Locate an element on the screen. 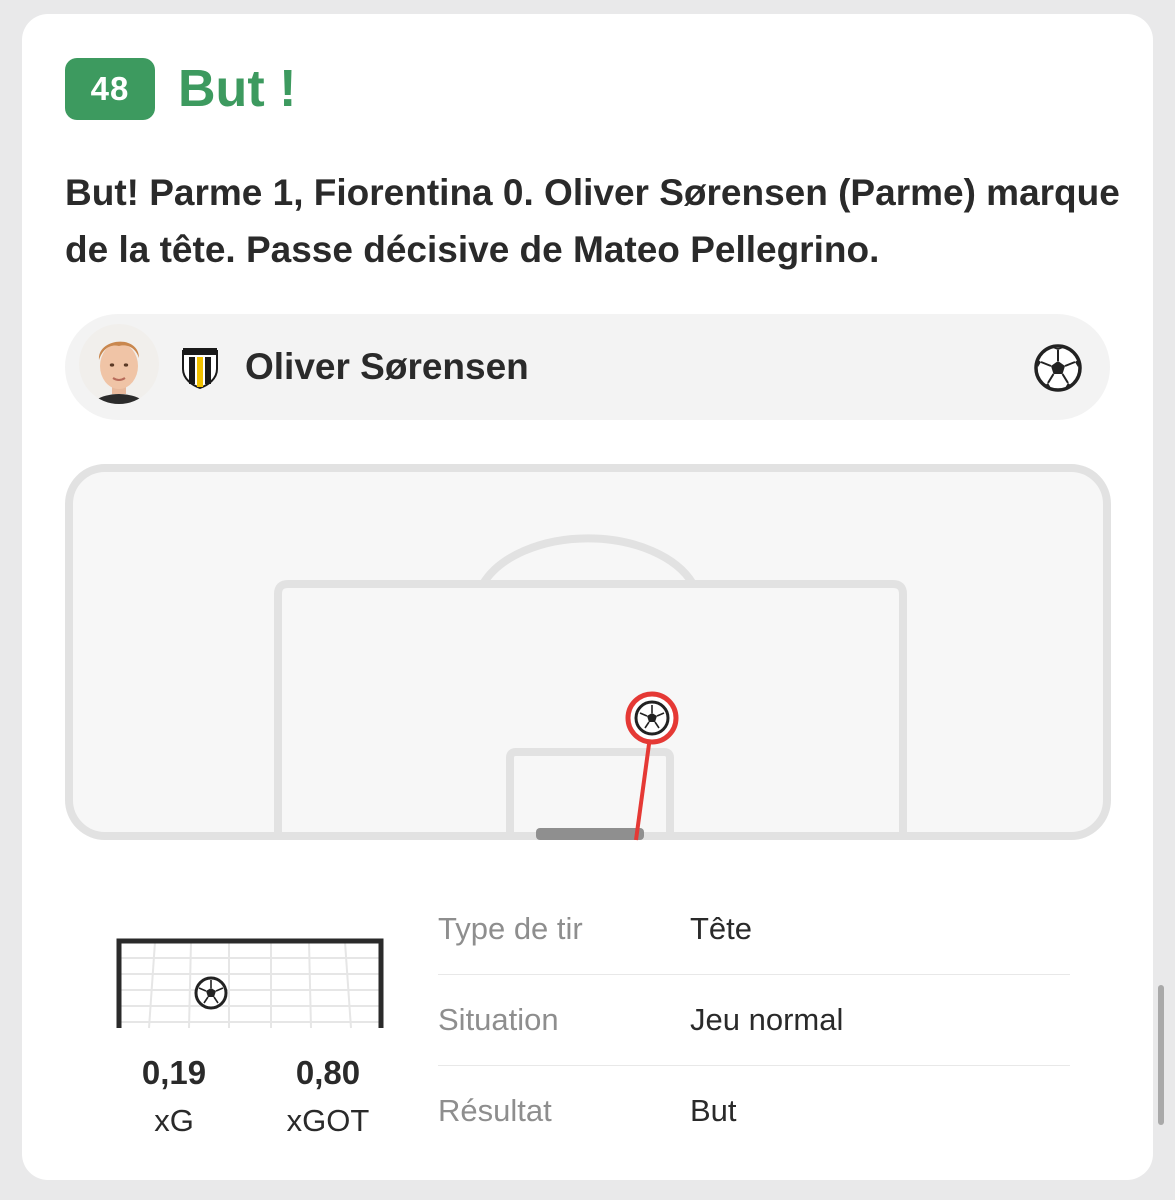 This screenshot has width=1175, height=1200. goal-line is located at coordinates (590, 834).